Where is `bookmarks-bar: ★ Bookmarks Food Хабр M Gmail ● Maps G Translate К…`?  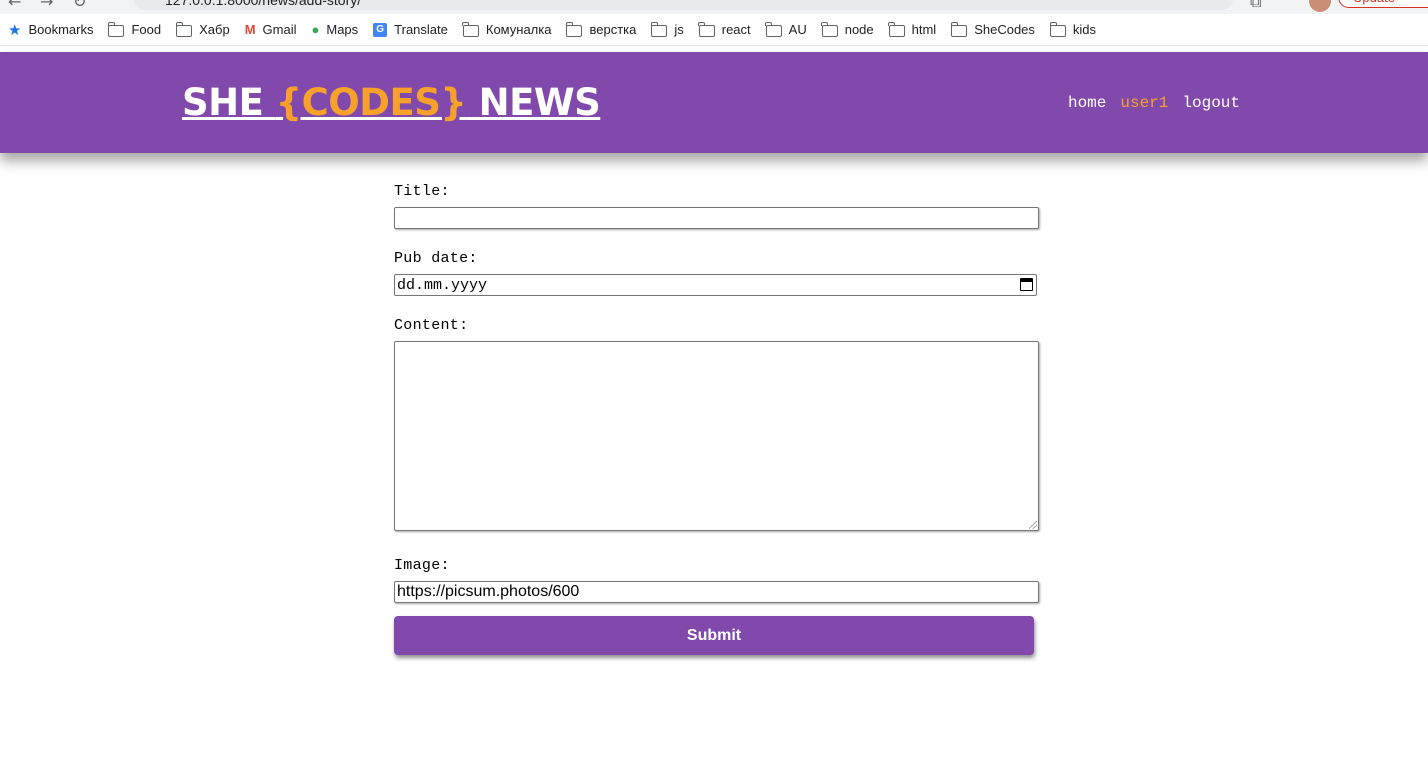
bookmarks-bar: ★ Bookmarks Food Хабр M Gmail ● Maps G Translate К… is located at coordinates (714, 30).